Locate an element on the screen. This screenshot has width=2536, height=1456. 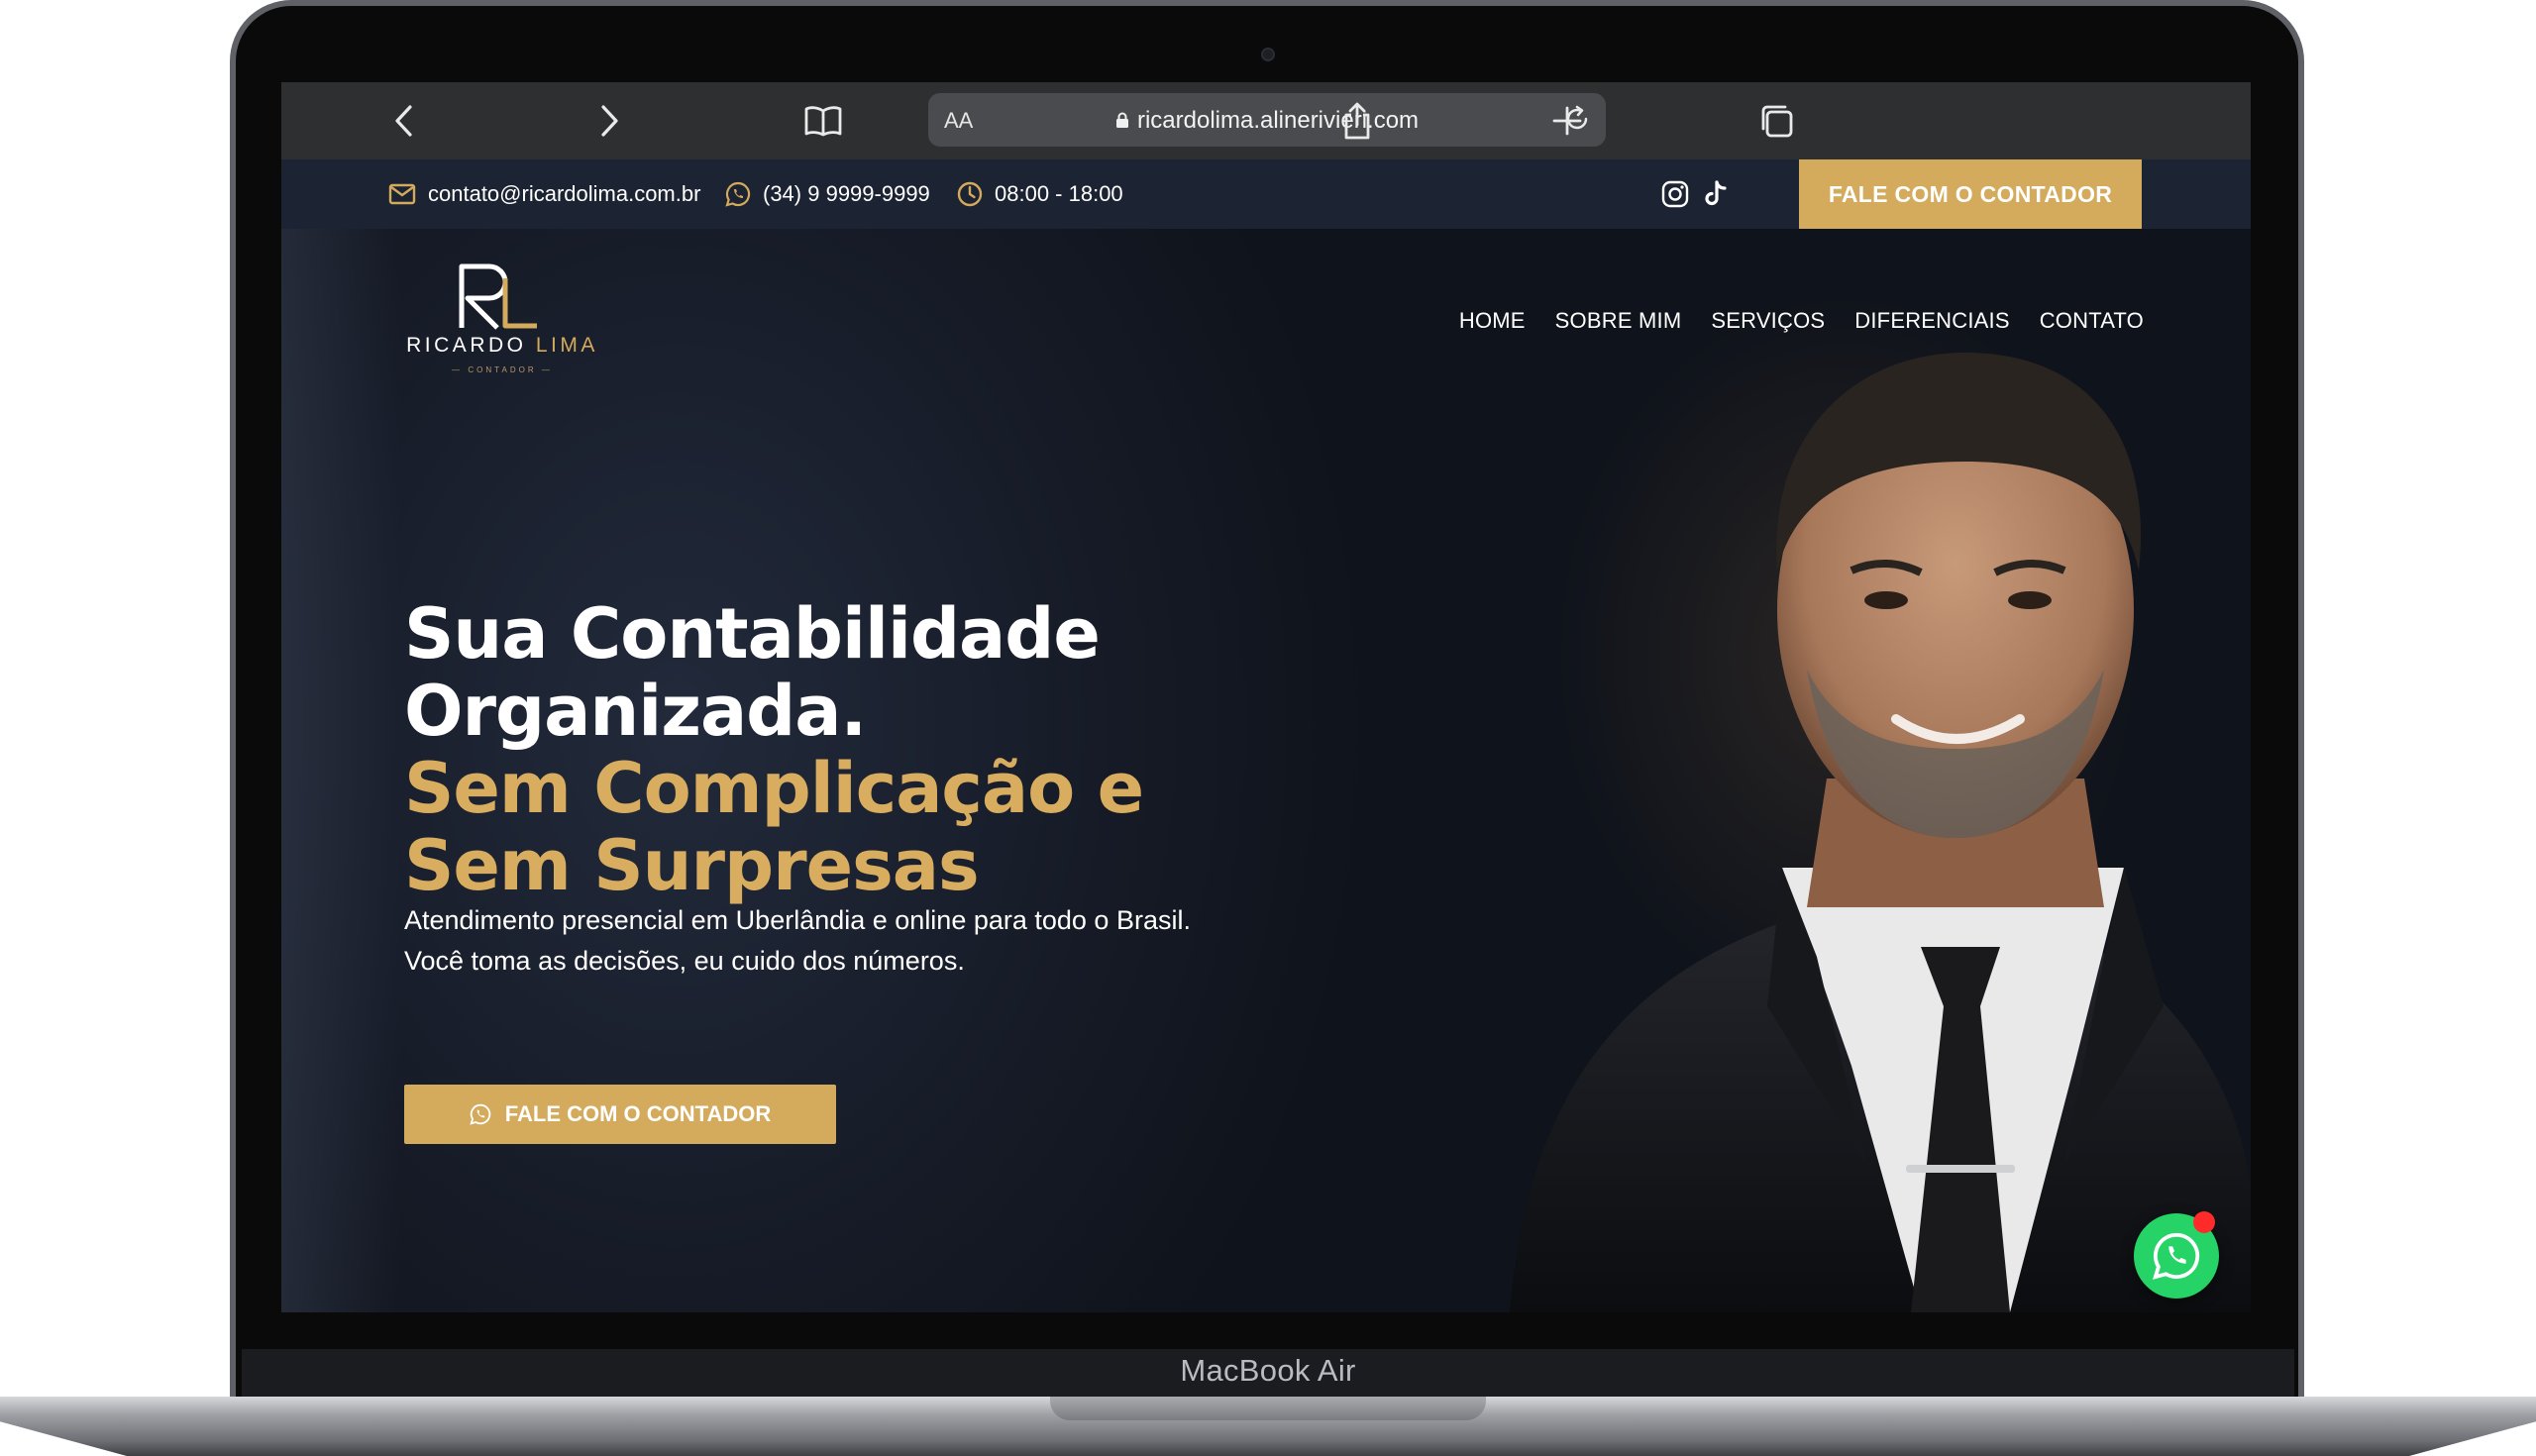
clock-icon is located at coordinates (970, 194).